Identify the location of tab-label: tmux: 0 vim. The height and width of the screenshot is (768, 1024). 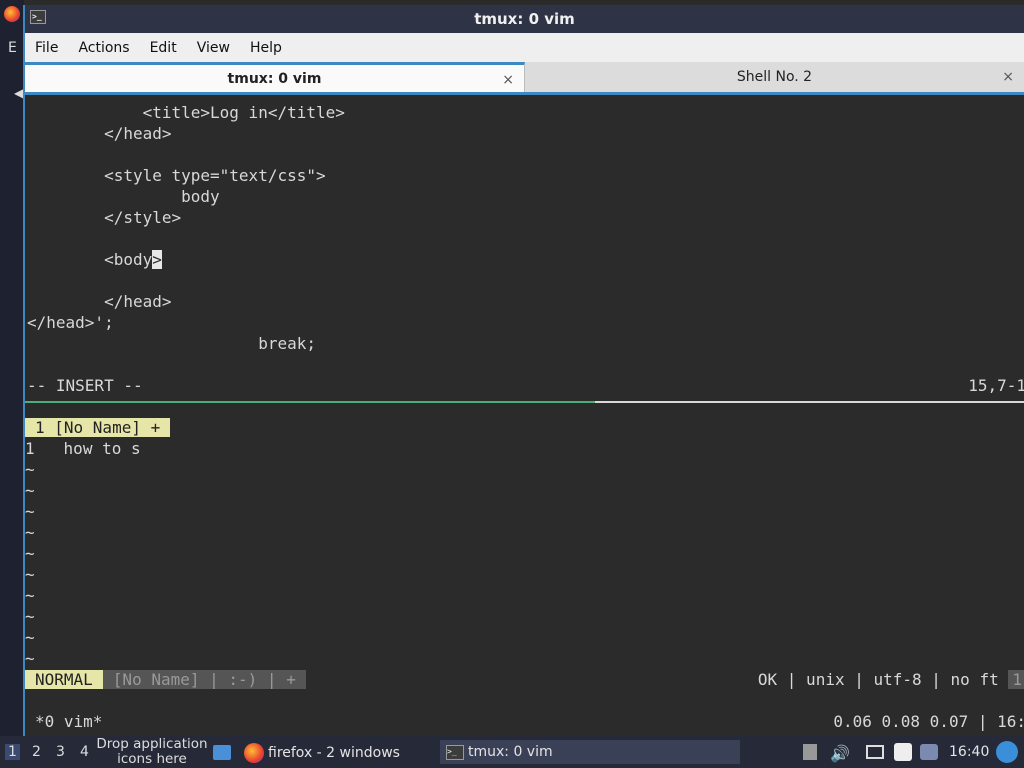
(274, 78).